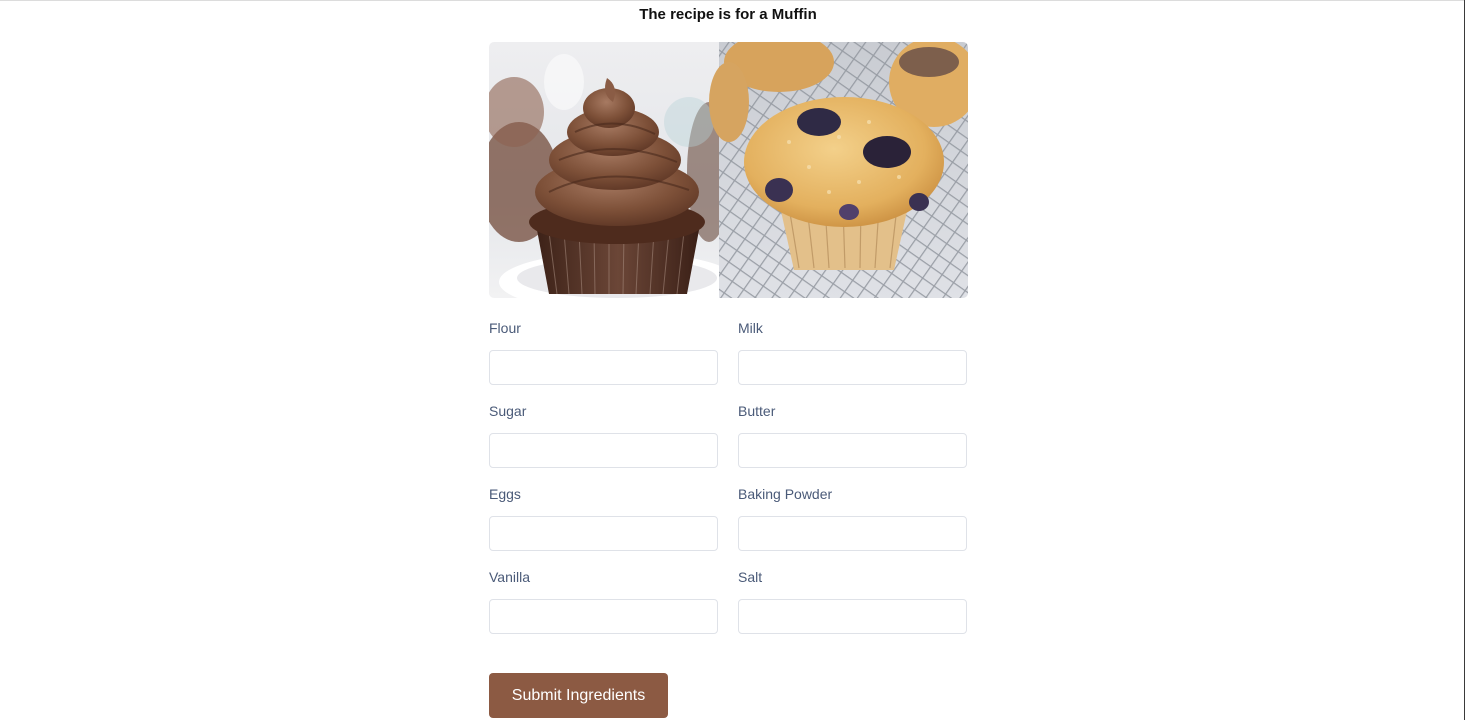 Image resolution: width=1469 pixels, height=720 pixels. I want to click on top-divider, so click(734, 0).